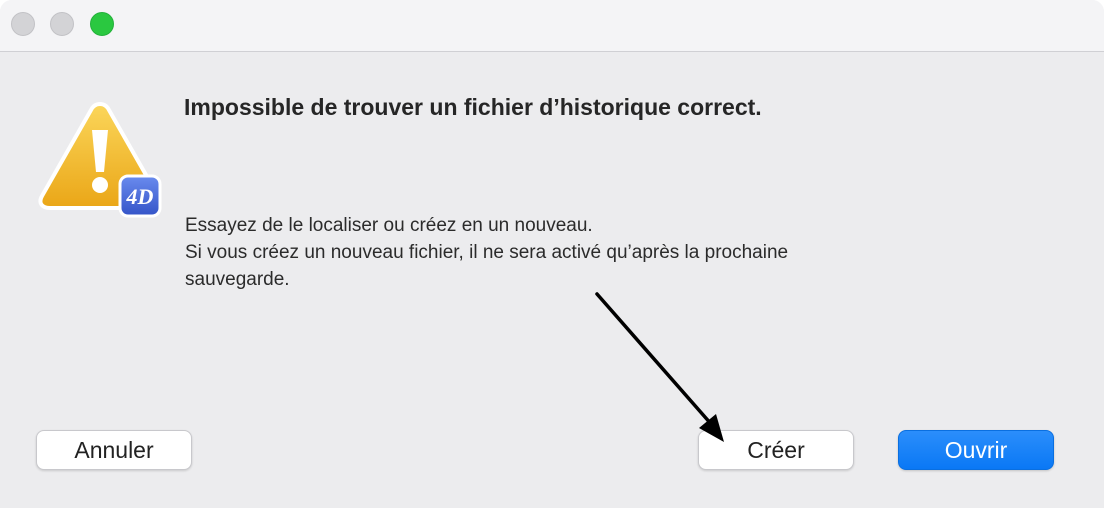  Describe the element at coordinates (102, 24) in the screenshot. I see `zoom-window-button` at that location.